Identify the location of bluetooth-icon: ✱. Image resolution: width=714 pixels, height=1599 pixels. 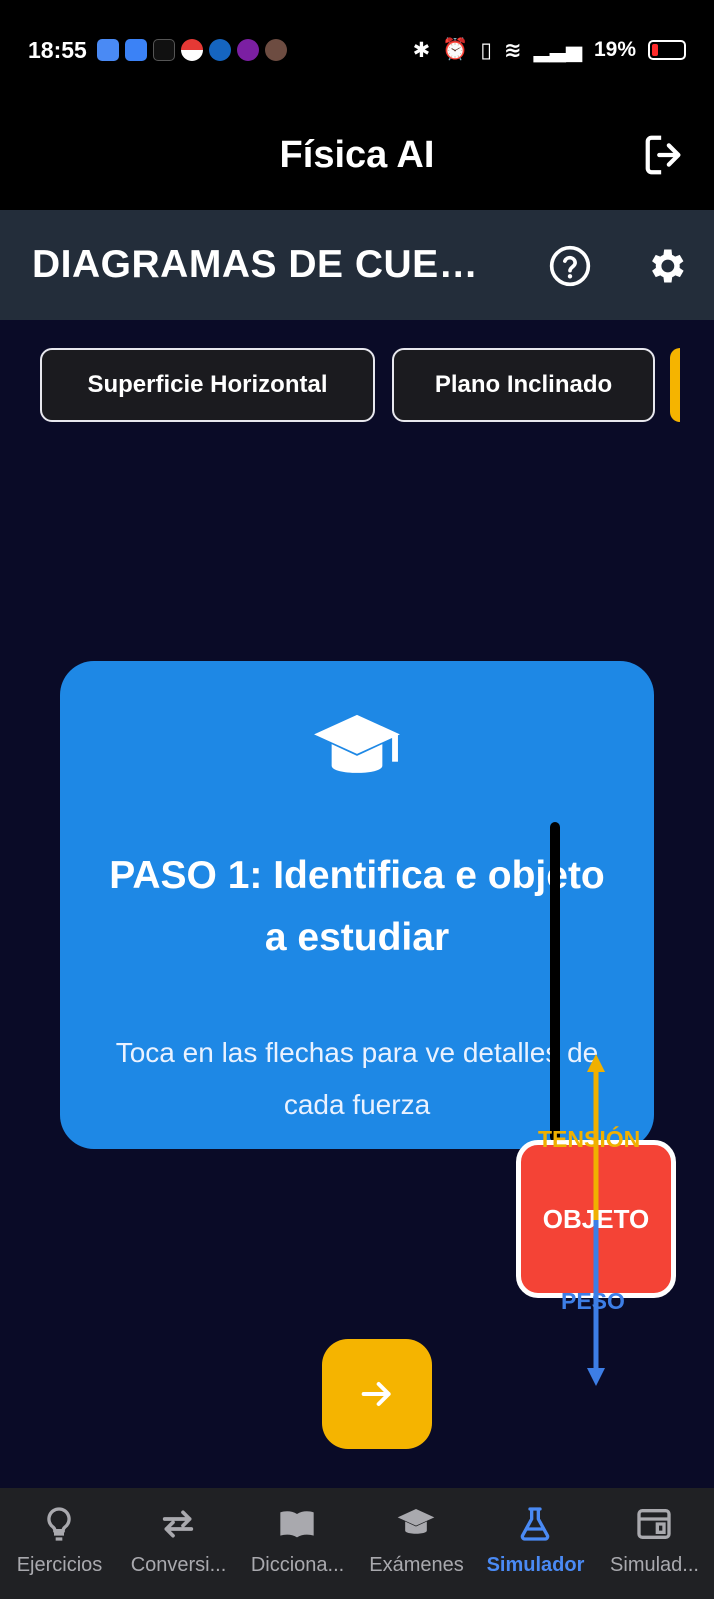
(421, 50).